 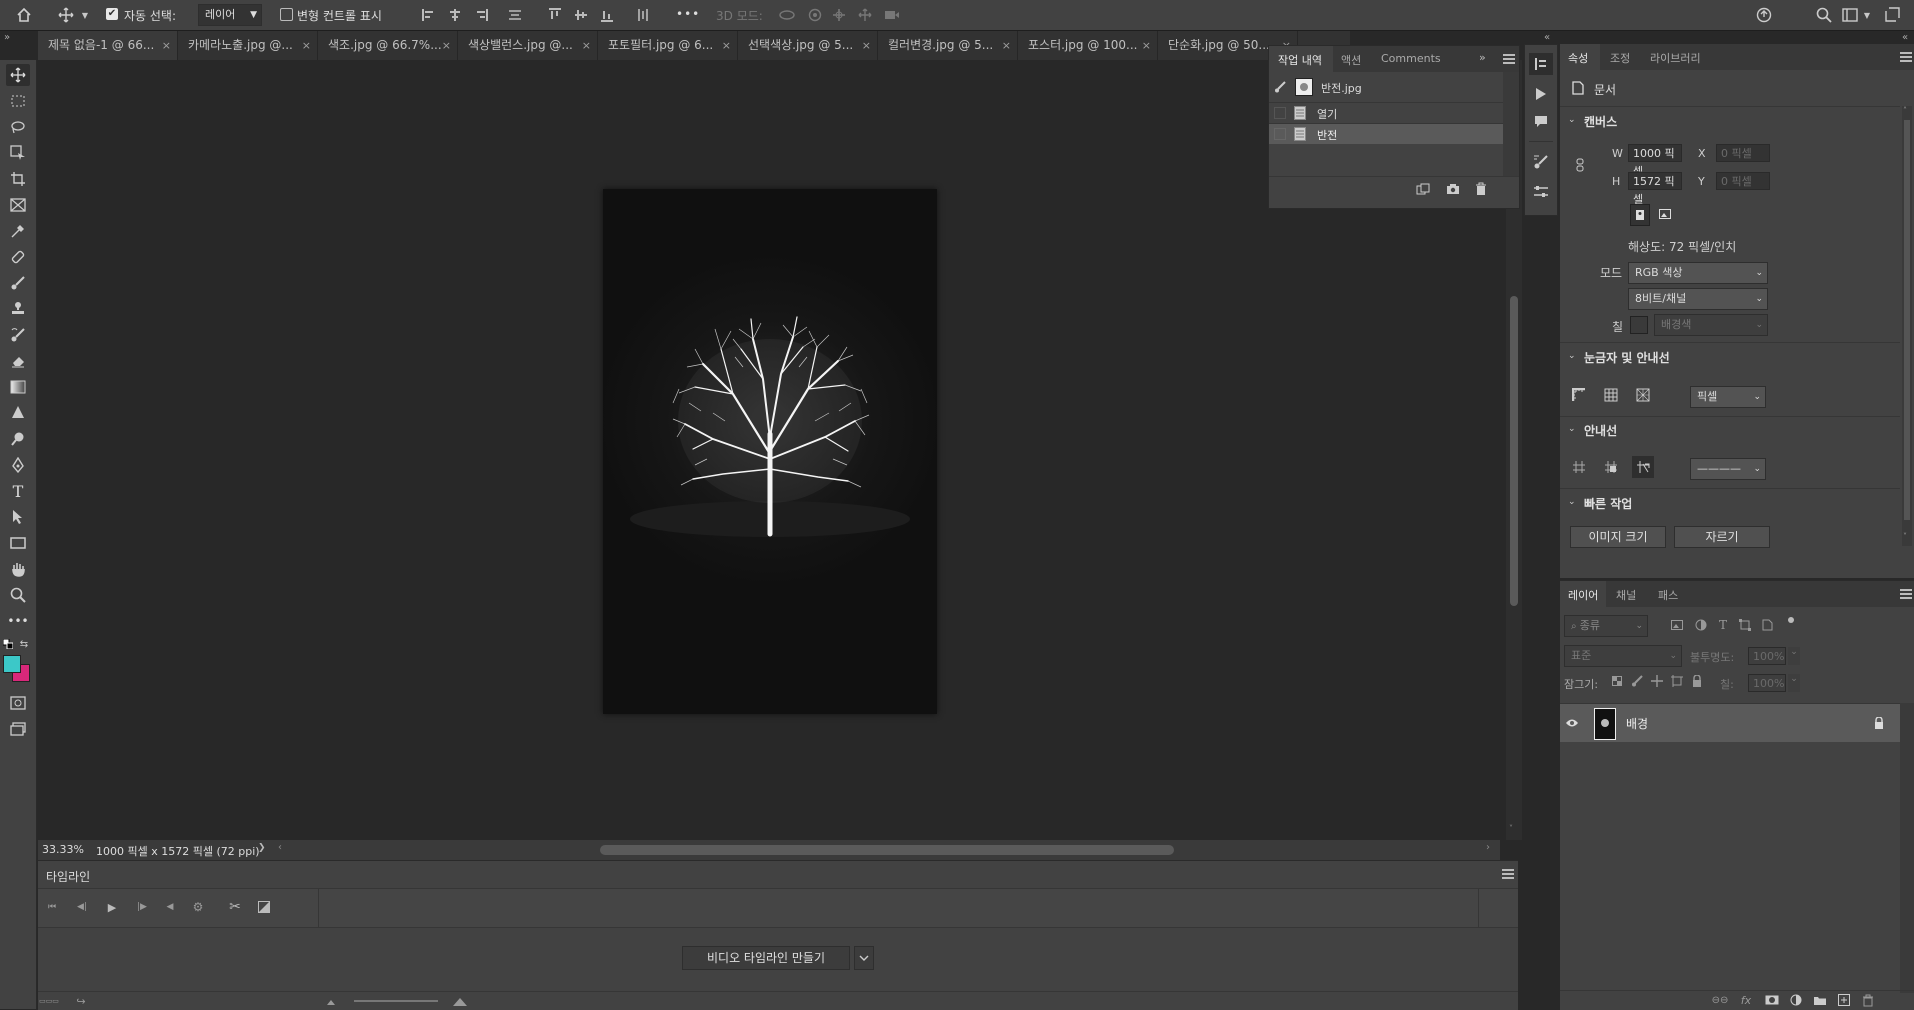 What do you see at coordinates (1665, 214) in the screenshot?
I see `landscape-orientation-icon` at bounding box center [1665, 214].